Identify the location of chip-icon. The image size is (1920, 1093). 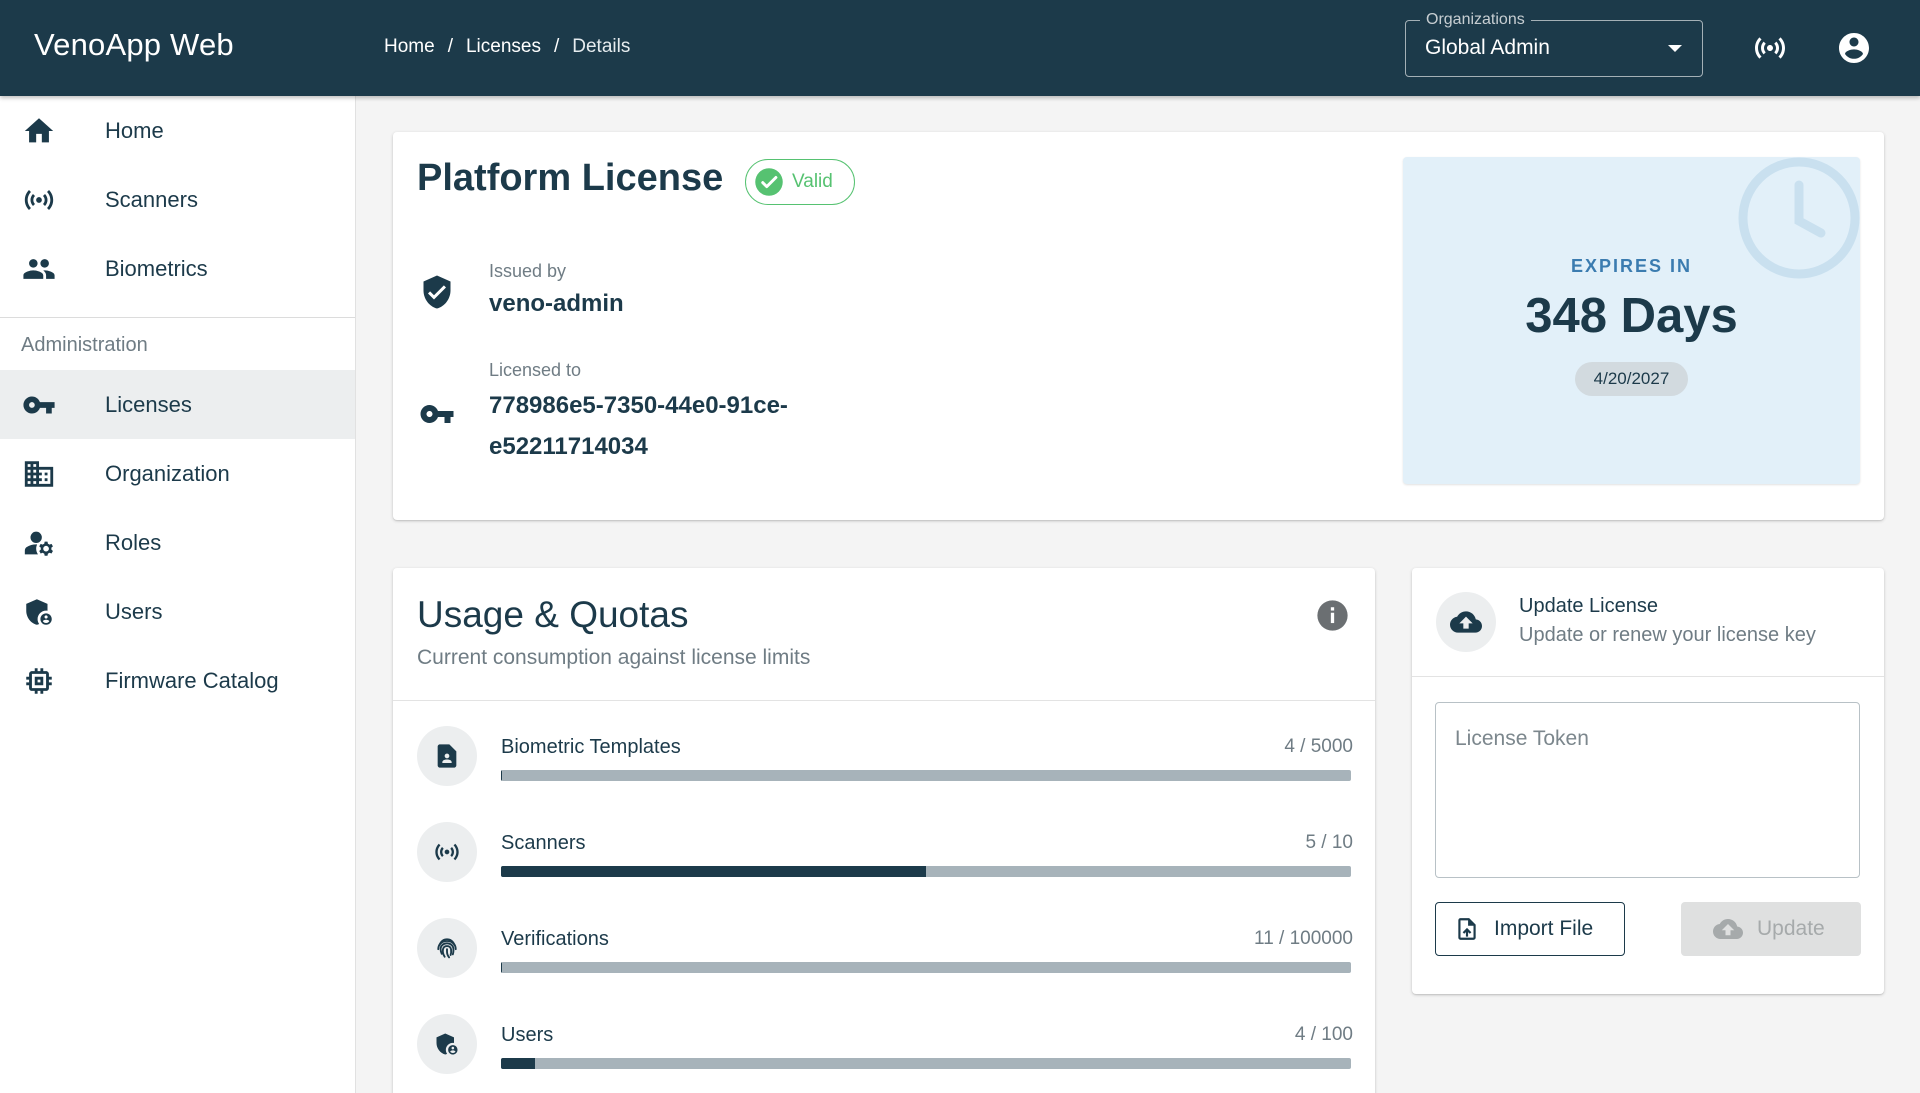
(39, 681).